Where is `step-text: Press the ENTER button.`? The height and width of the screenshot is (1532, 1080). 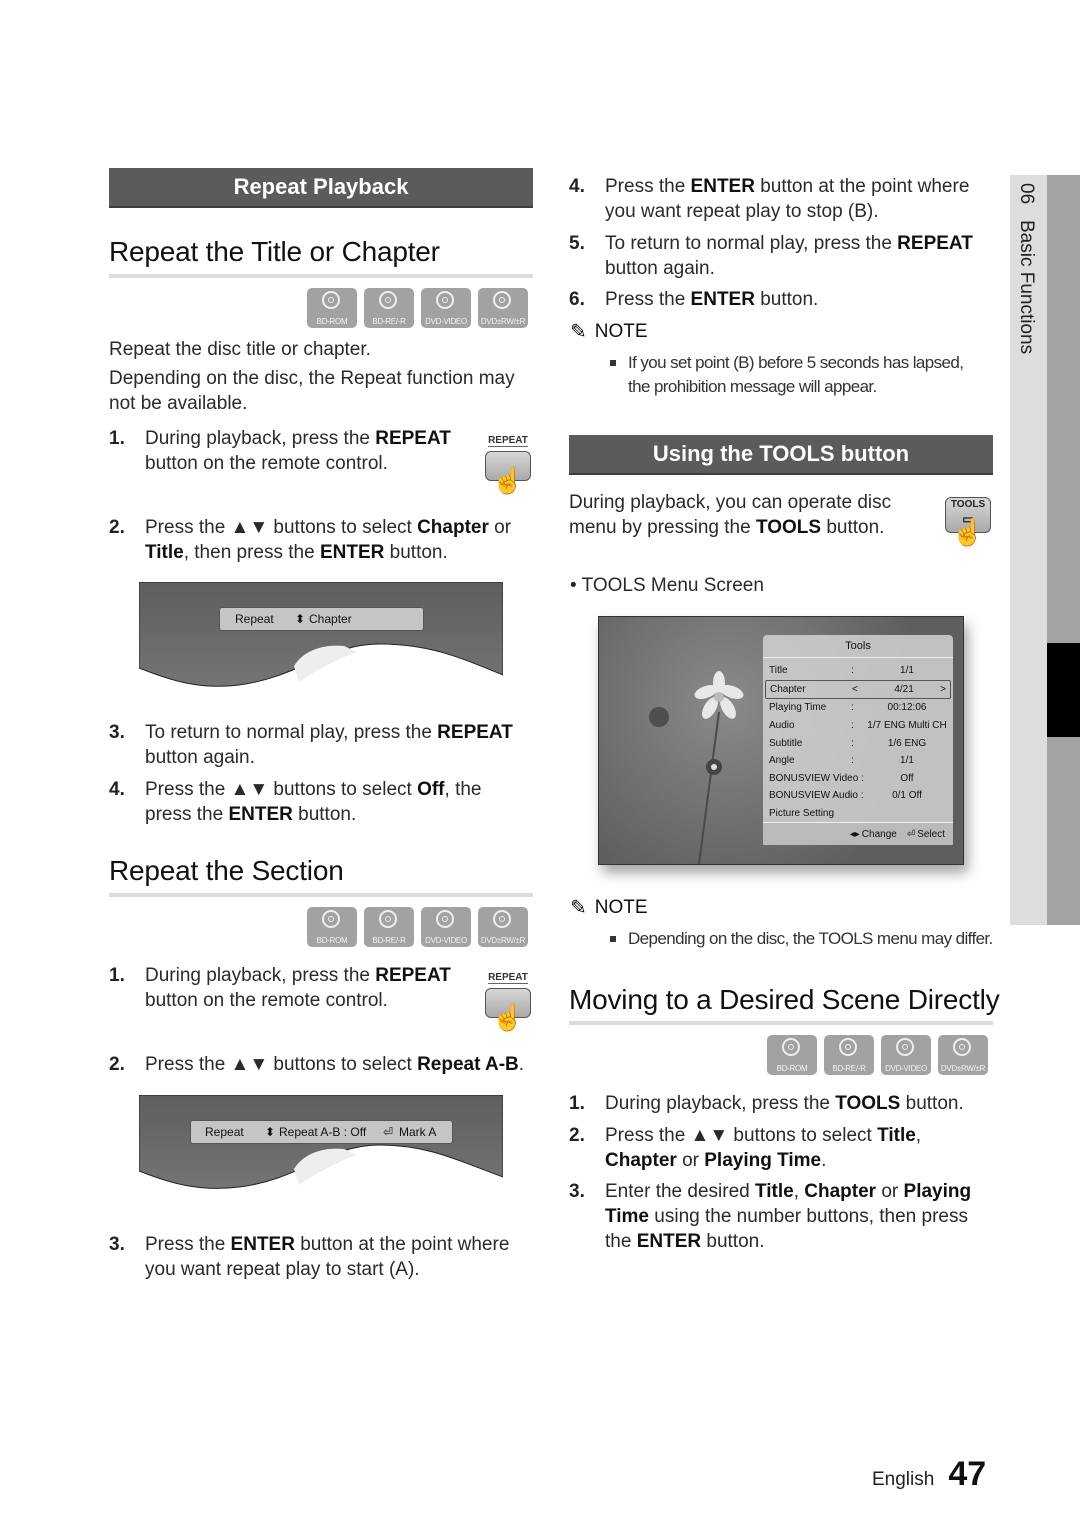
step-text: Press the ENTER button. is located at coordinates (712, 299).